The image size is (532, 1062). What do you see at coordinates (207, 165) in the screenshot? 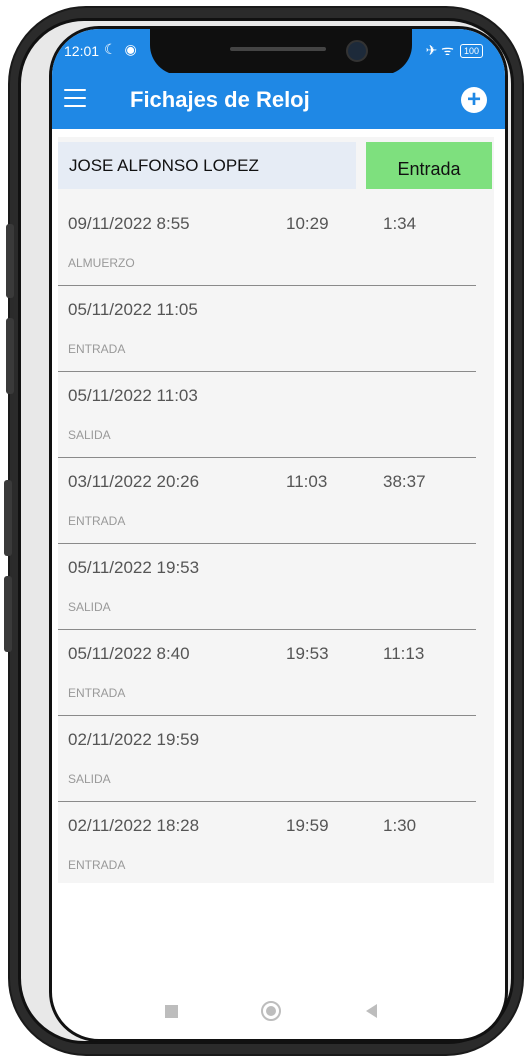
I see `employee-name-field: JOSE ALFONSO LOPEZ` at bounding box center [207, 165].